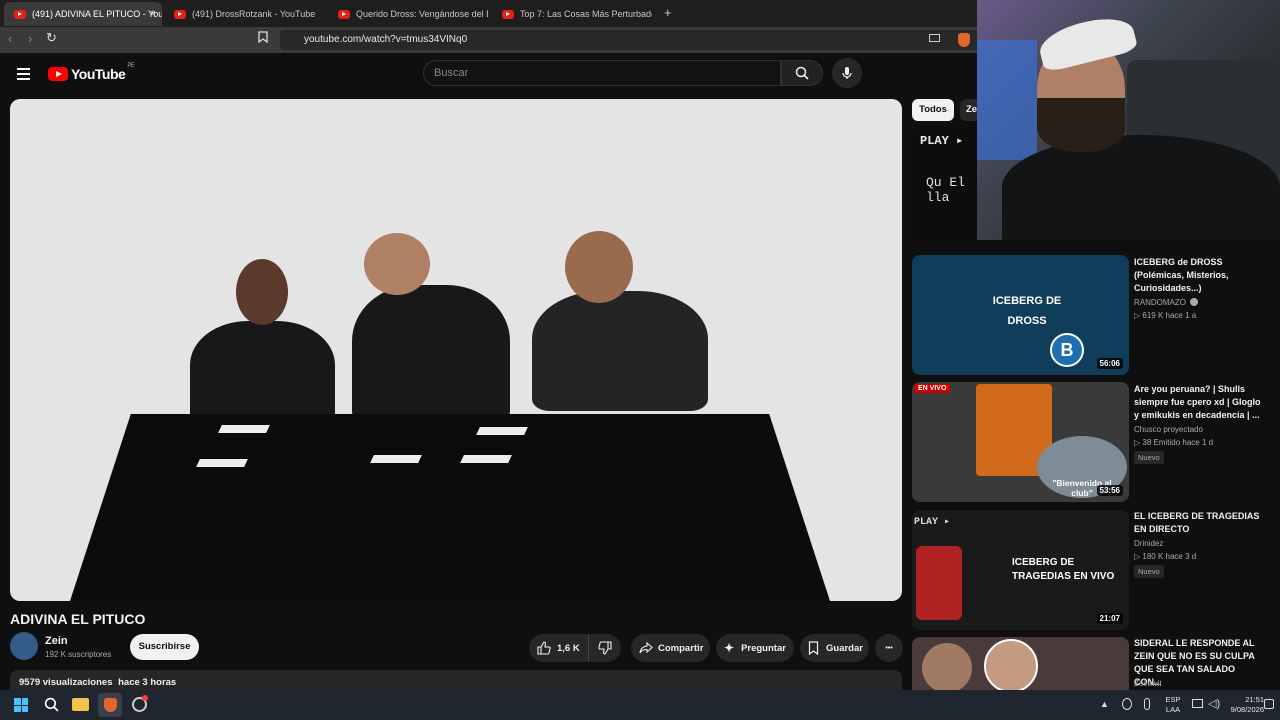 This screenshot has height=720, width=1280. Describe the element at coordinates (599, 267) in the screenshot. I see `person-right-head` at that location.